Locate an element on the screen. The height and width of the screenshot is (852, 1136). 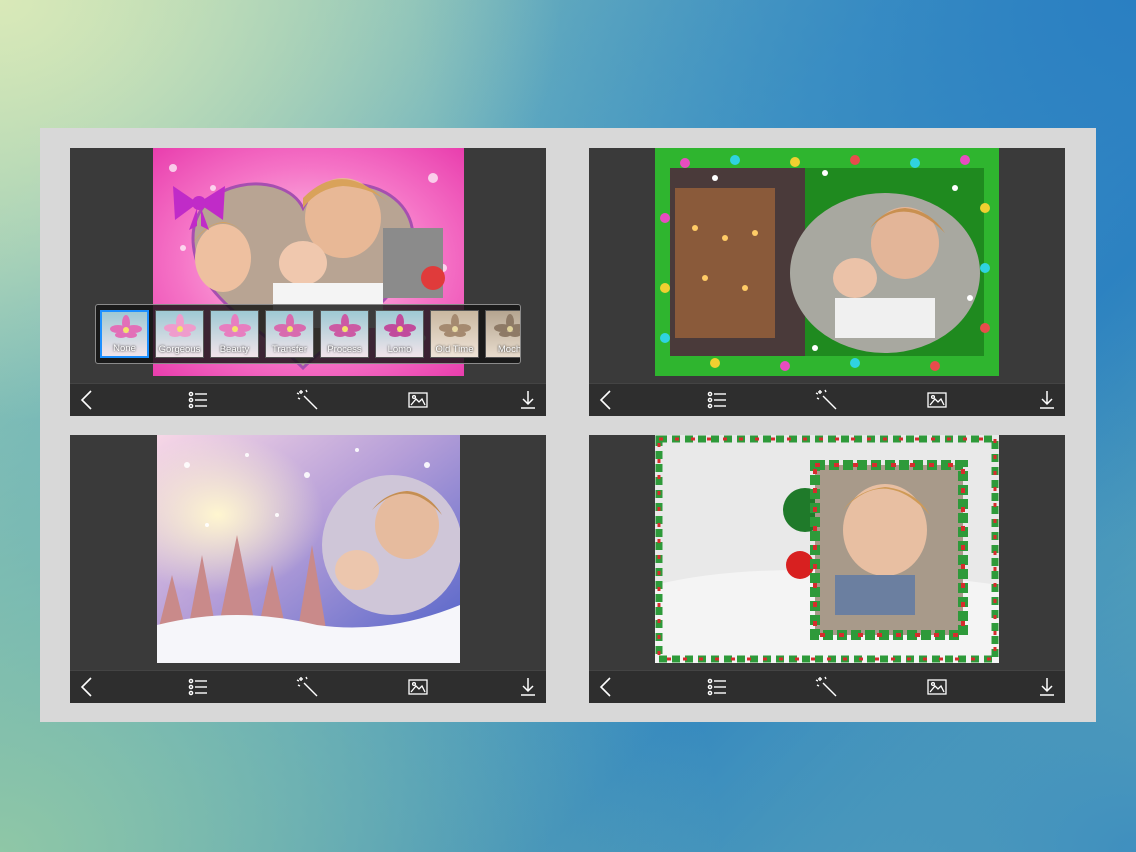
photo-preview-winter is located at coordinates (308, 549).